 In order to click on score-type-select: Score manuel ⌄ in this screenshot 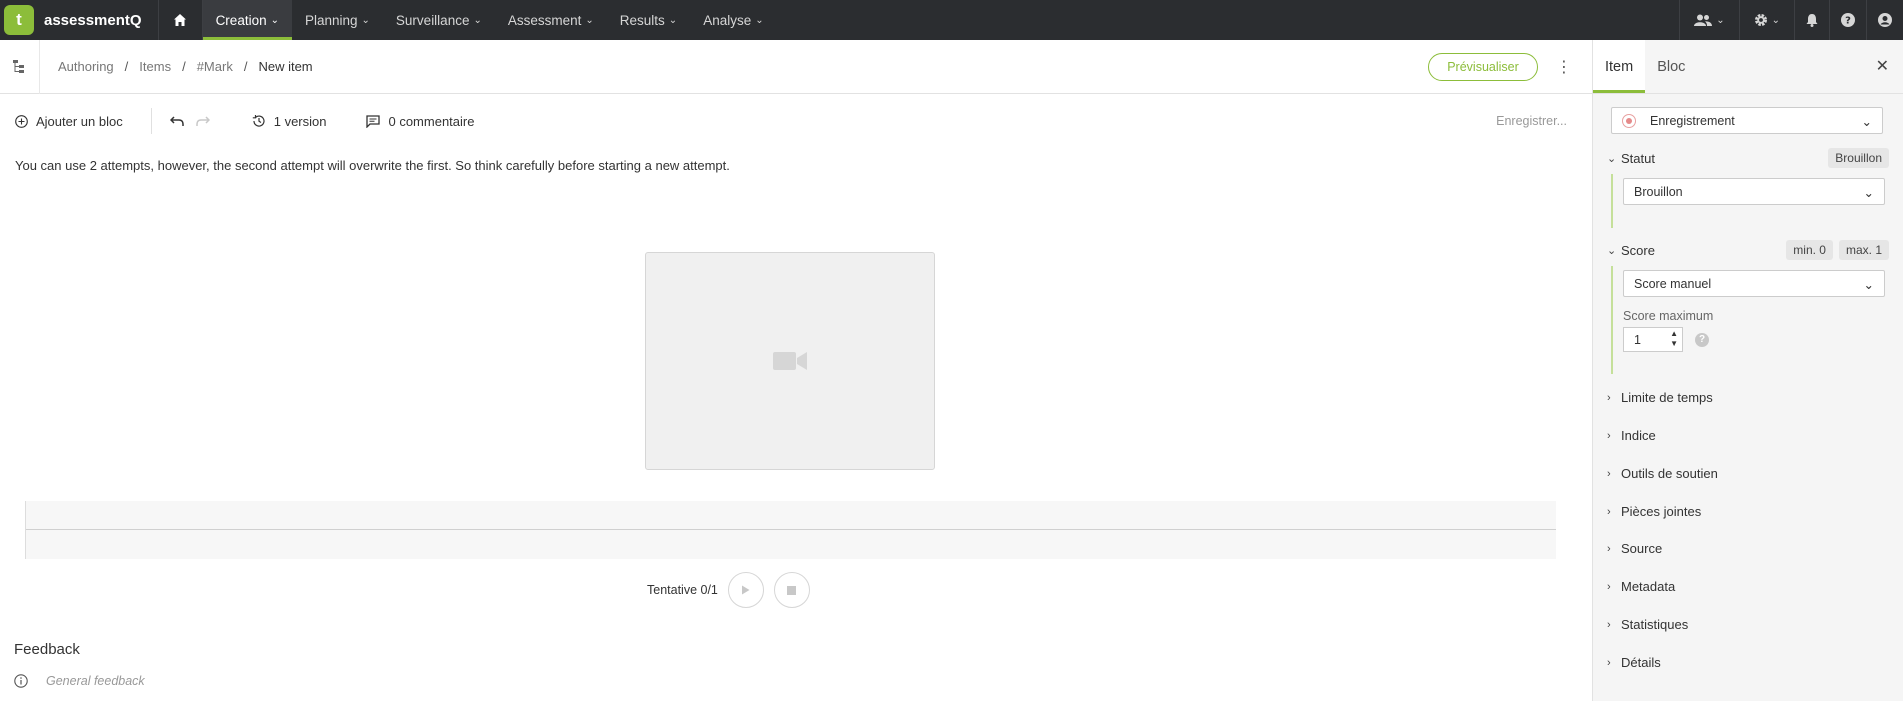, I will do `click(1754, 283)`.